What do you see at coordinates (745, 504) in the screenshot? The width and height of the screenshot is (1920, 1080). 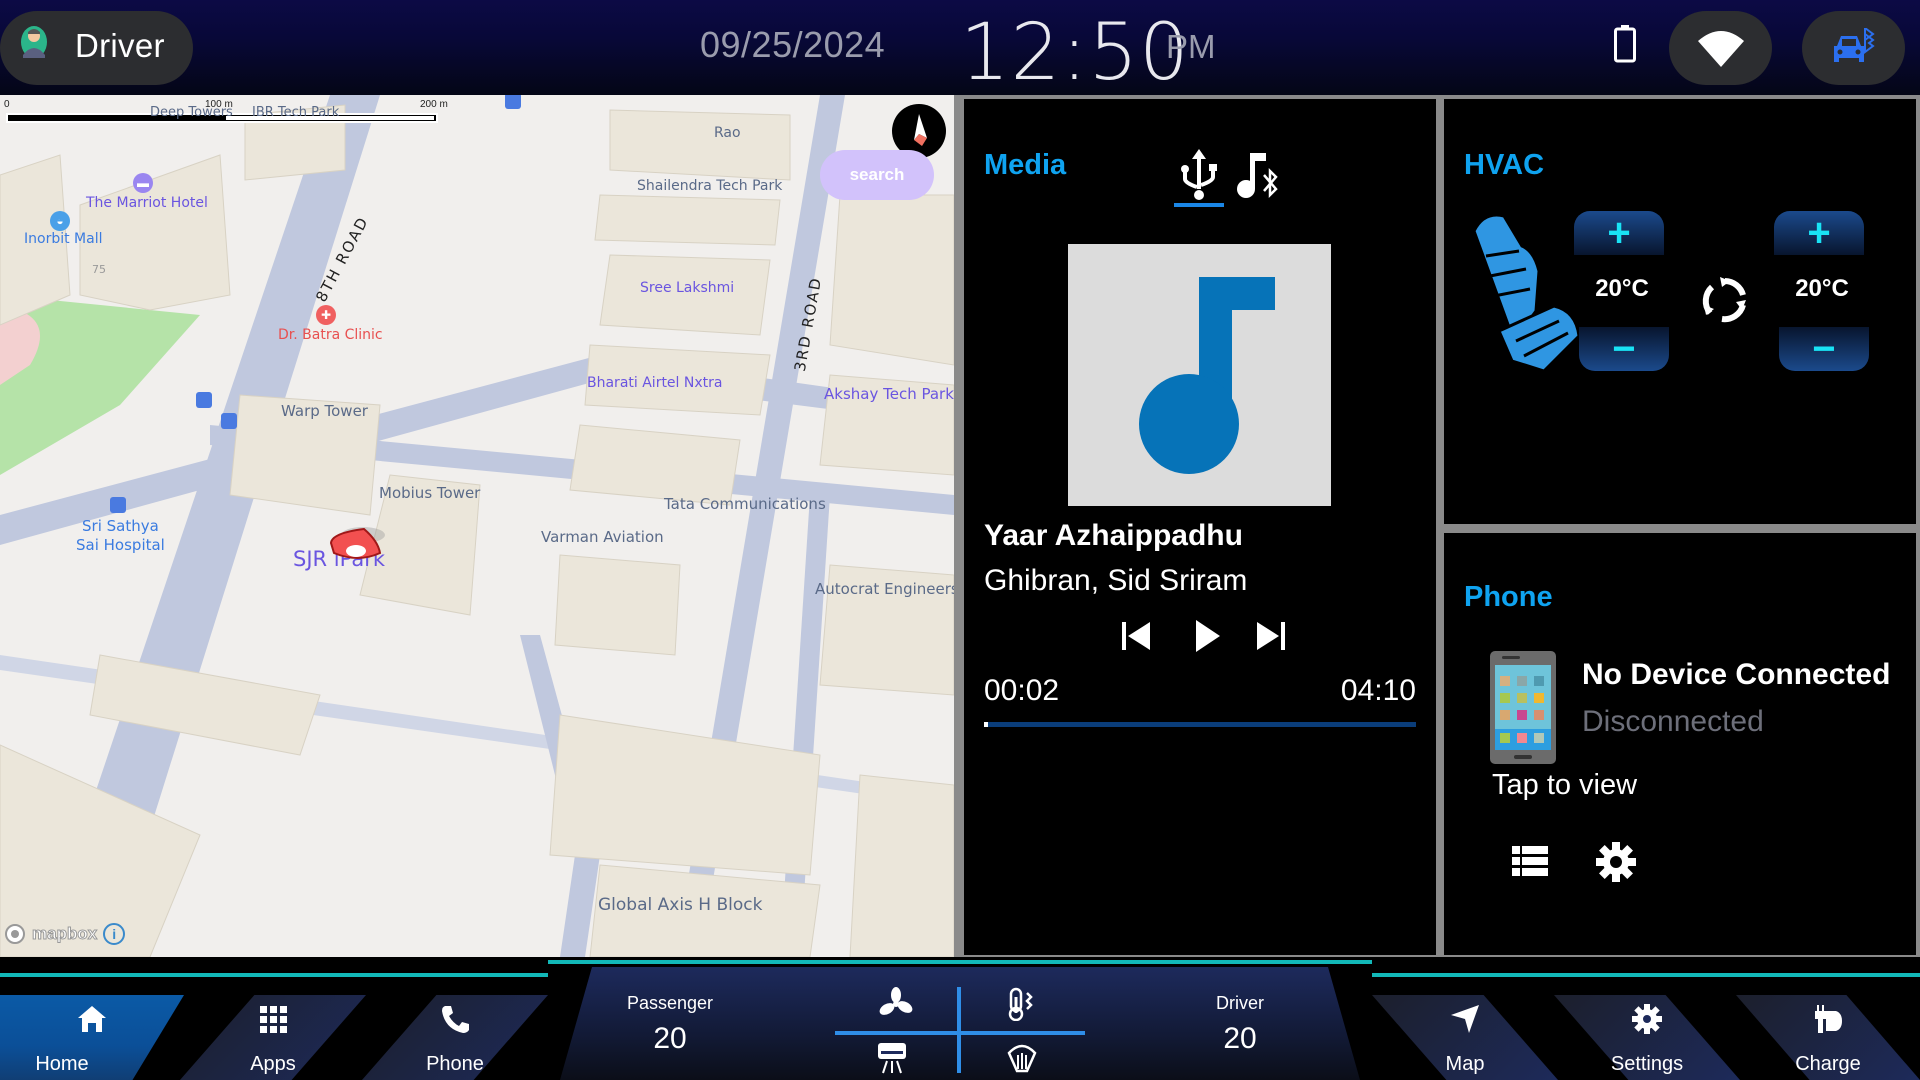 I see `map-label: Tata Communications` at bounding box center [745, 504].